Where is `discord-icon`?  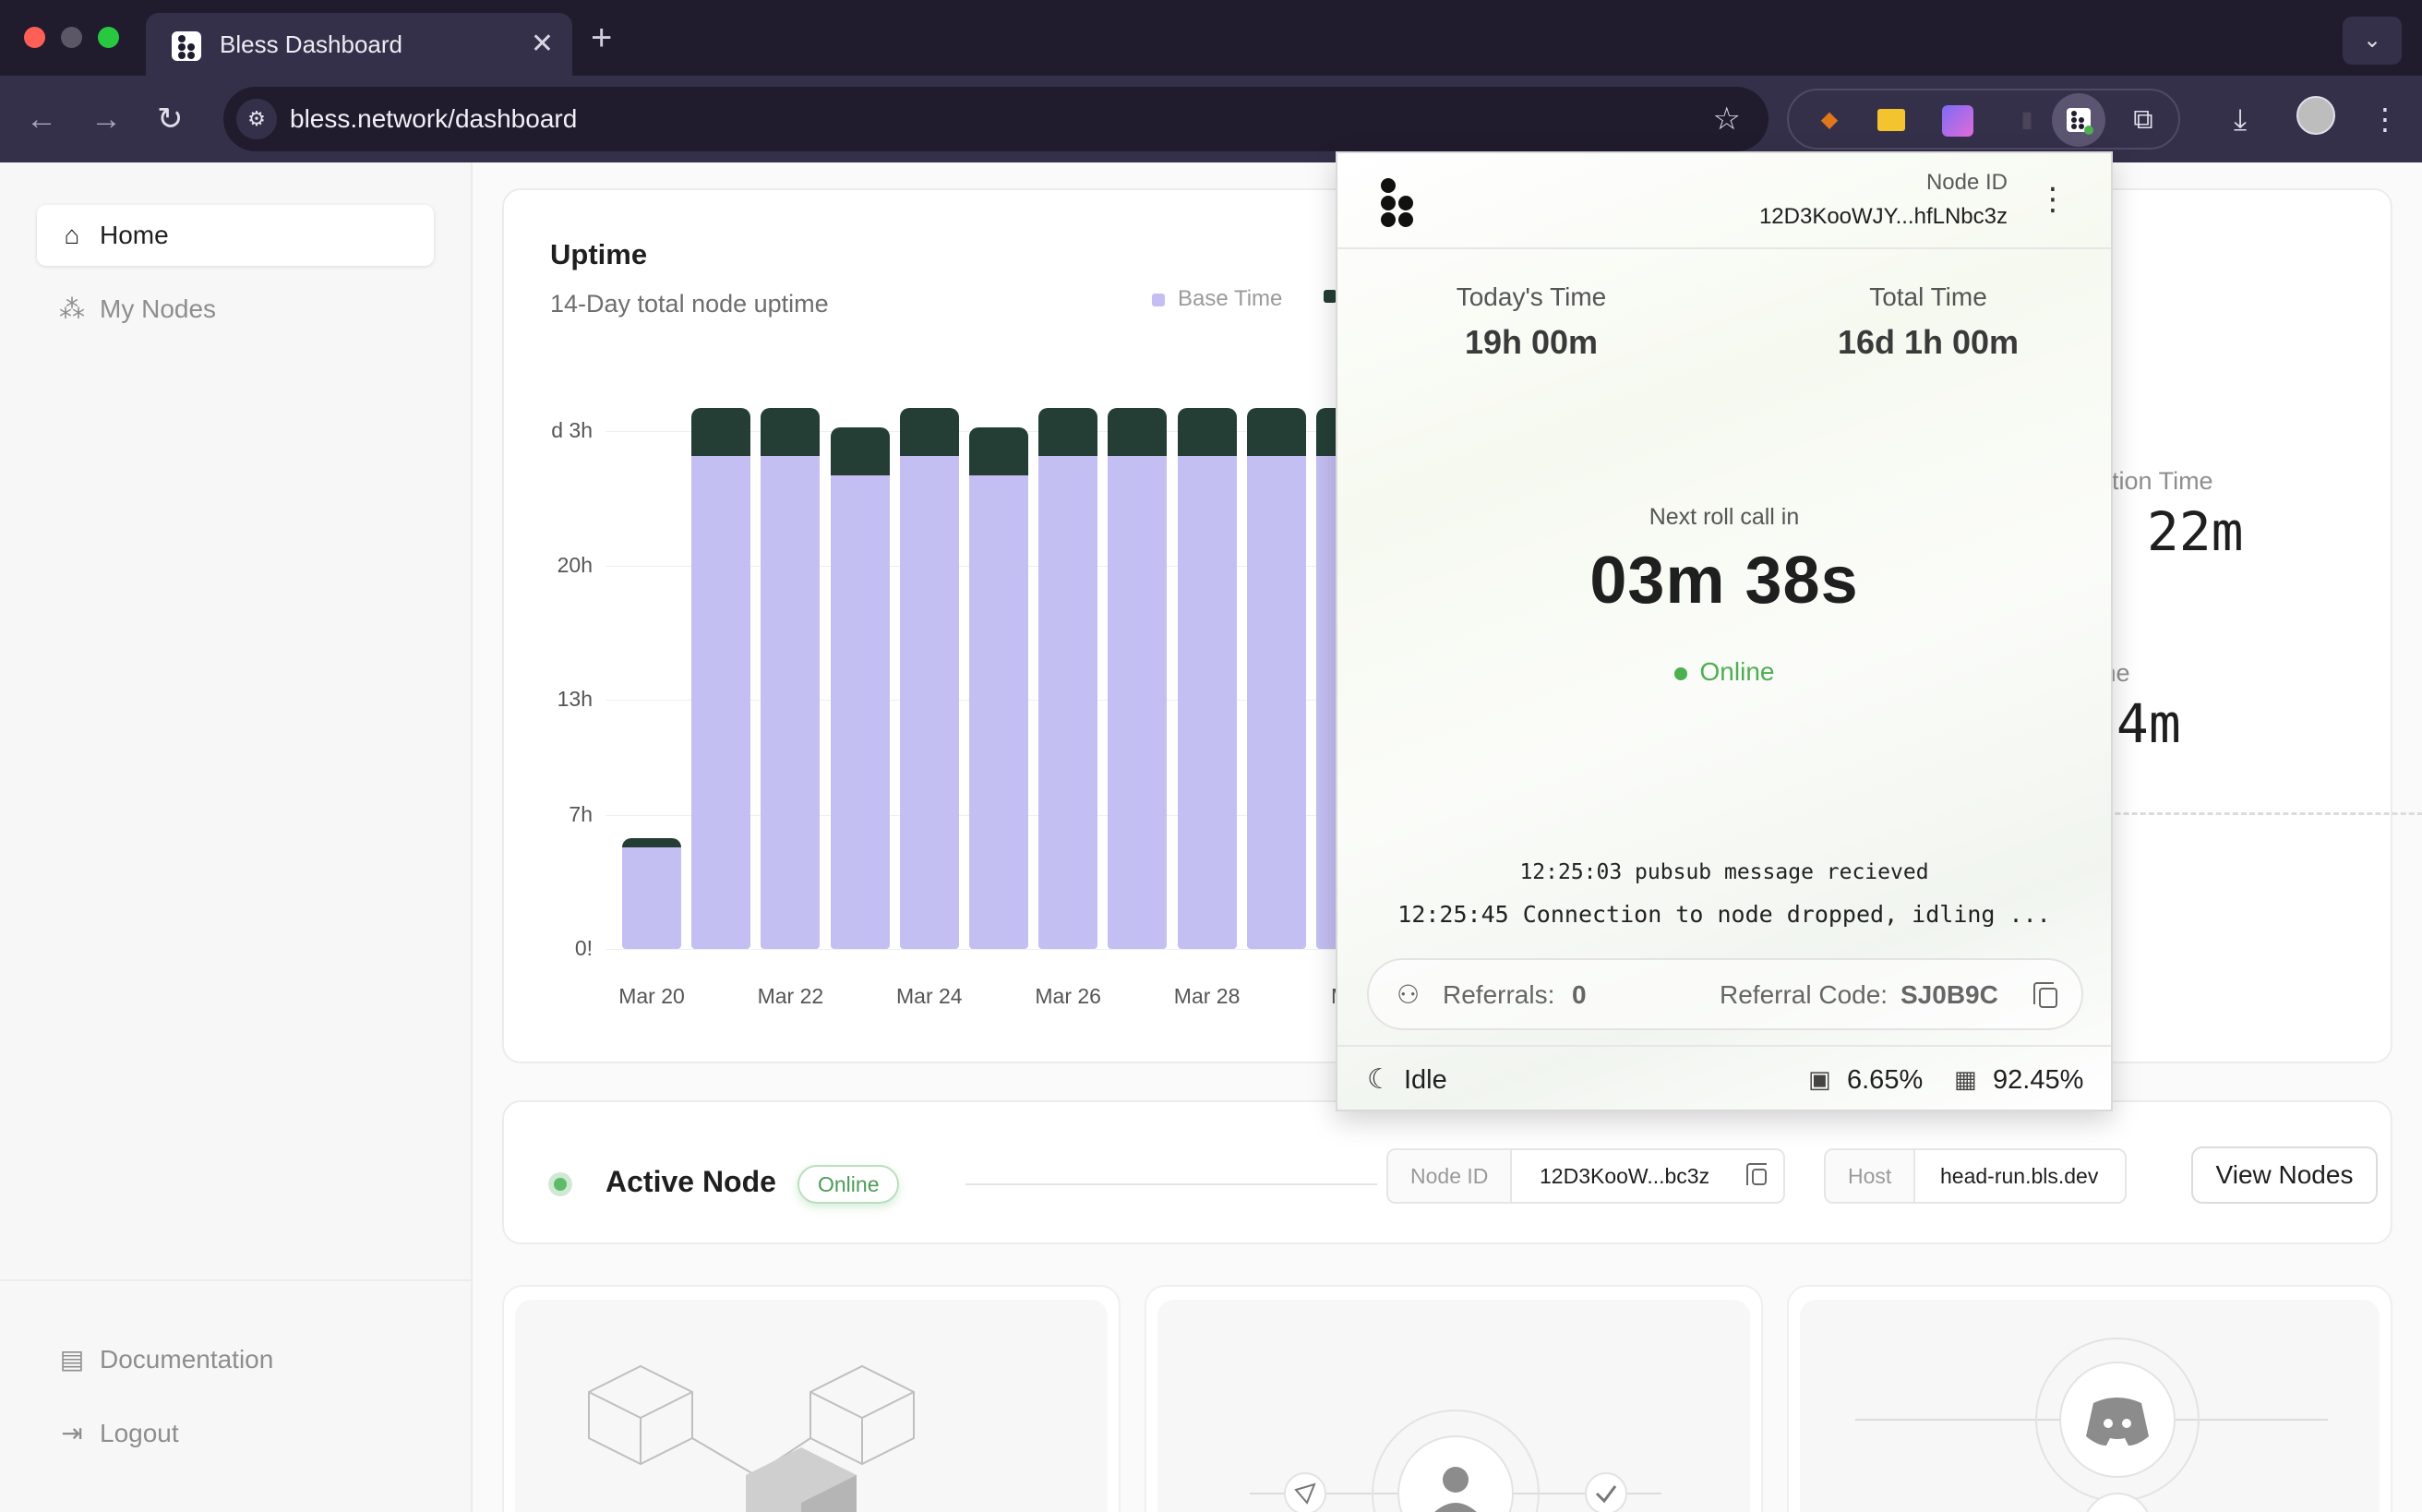
discord-icon is located at coordinates (2091, 1425).